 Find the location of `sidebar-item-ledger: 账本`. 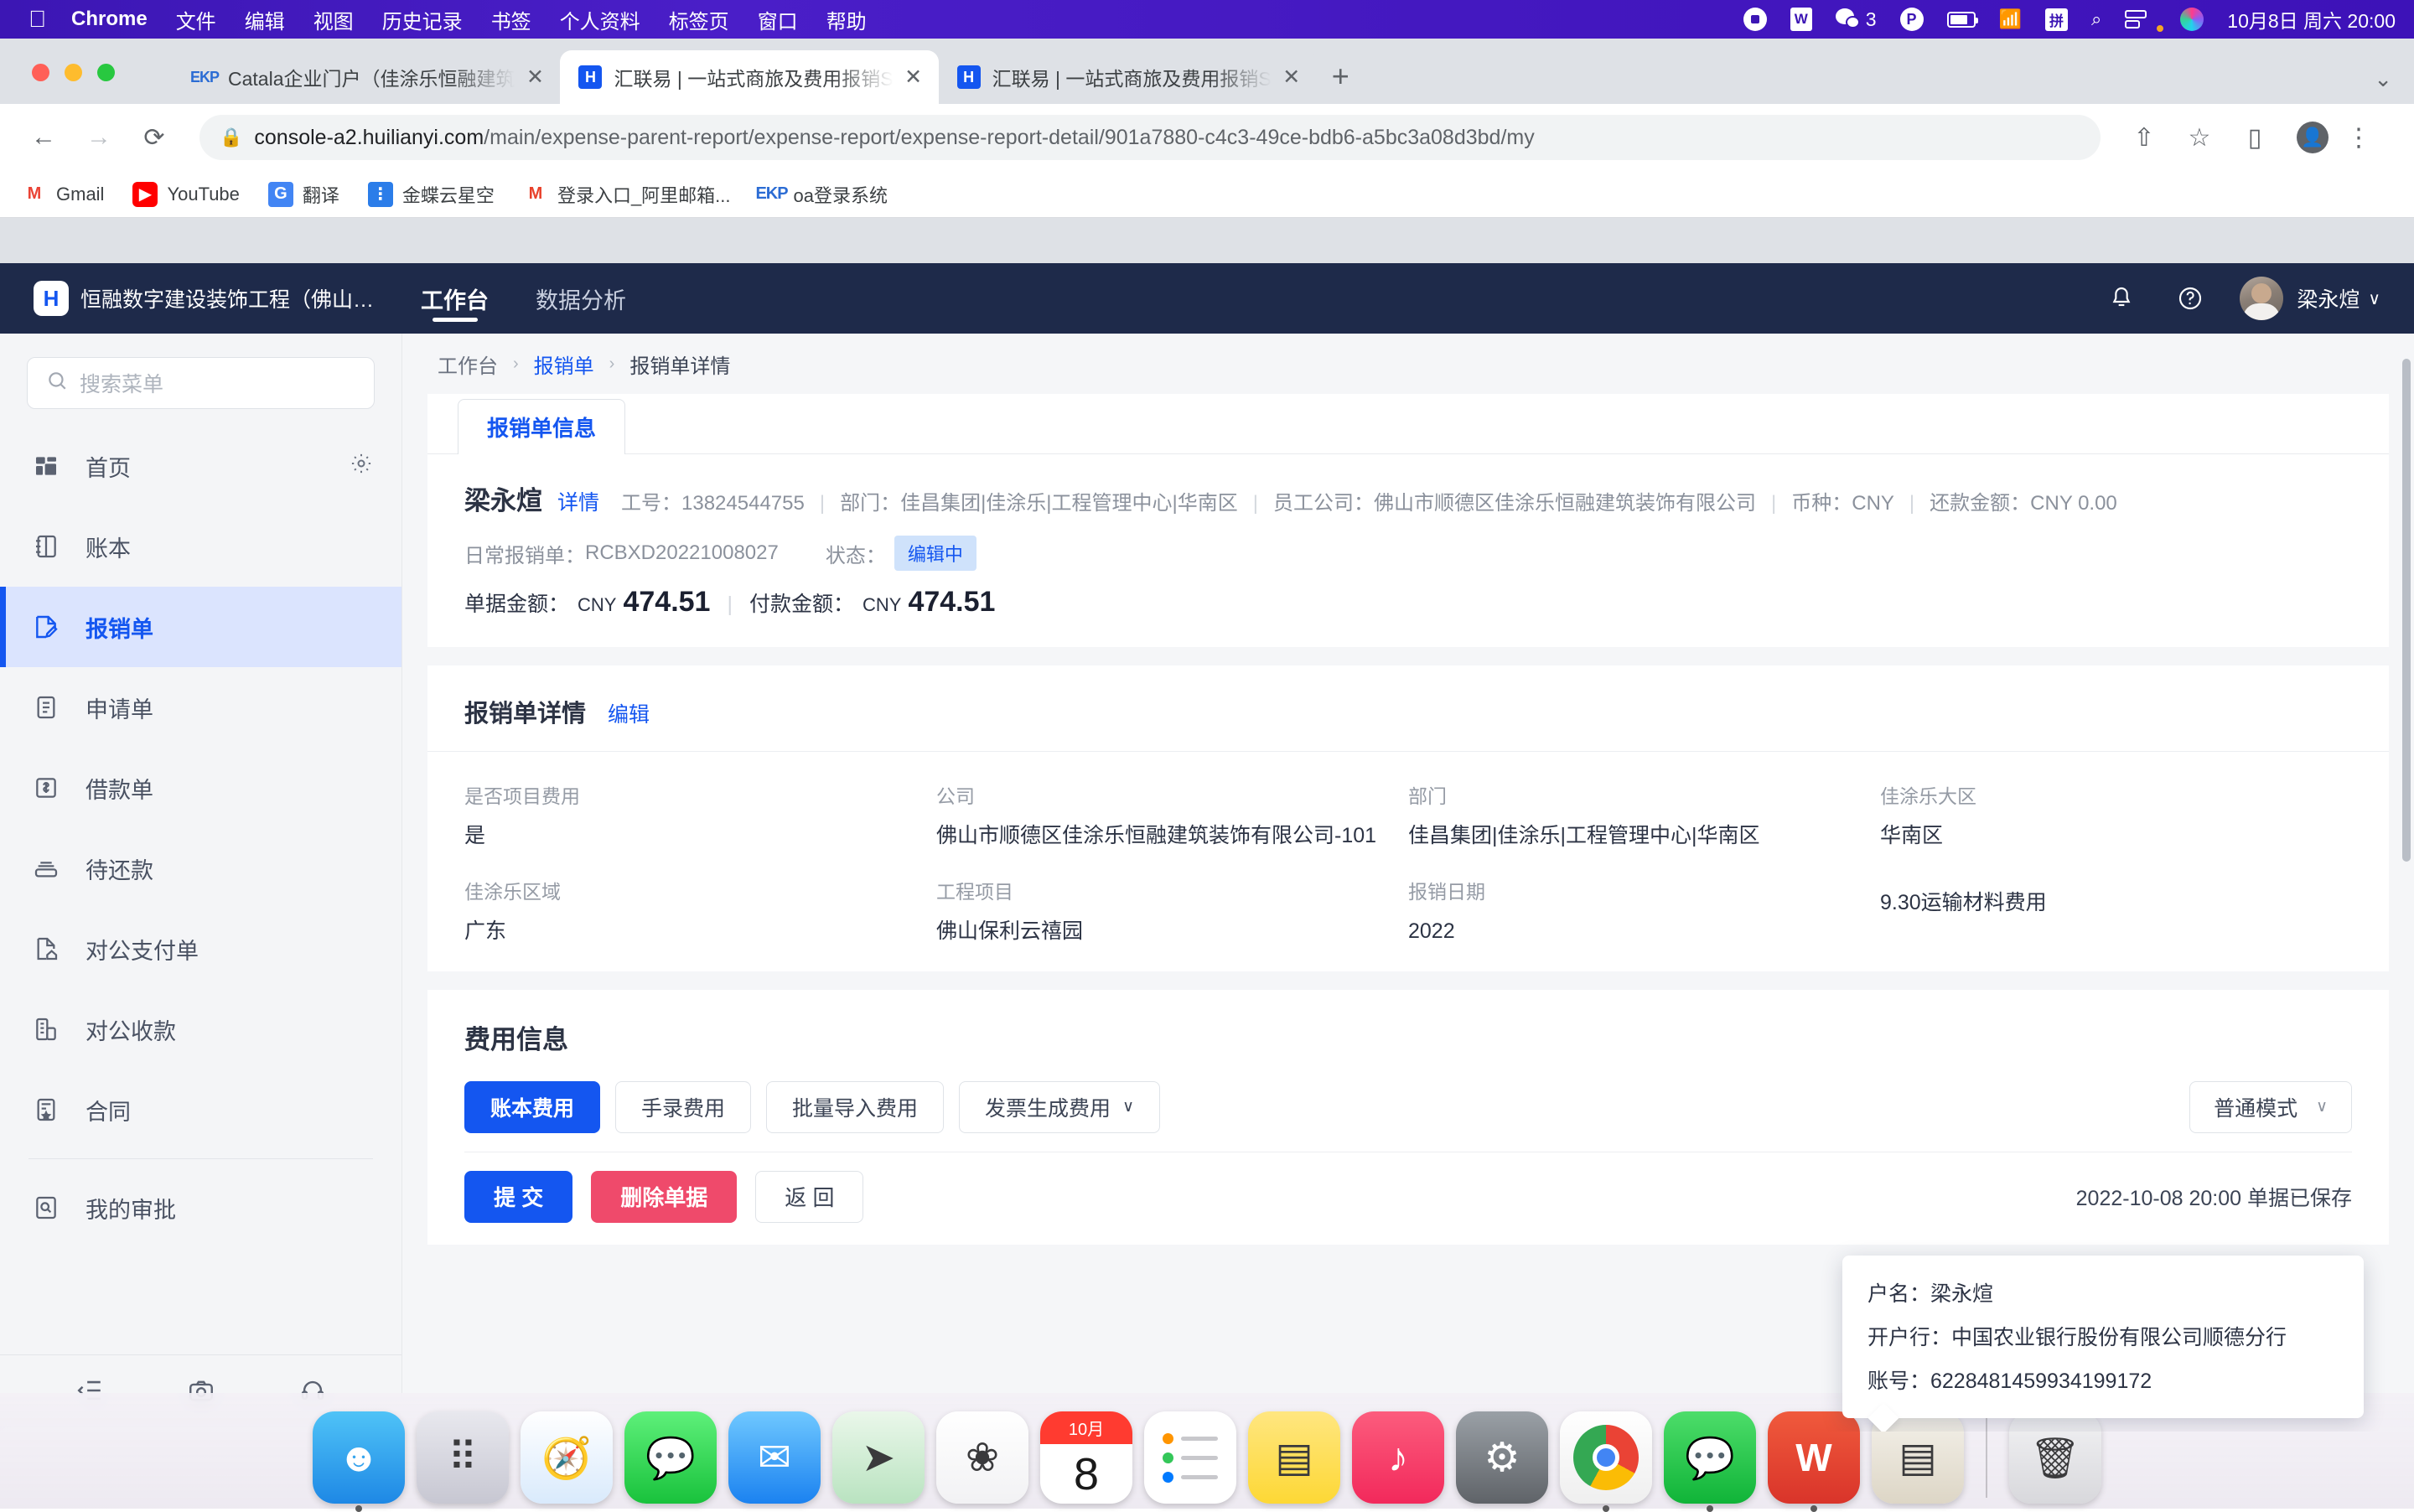

sidebar-item-ledger: 账本 is located at coordinates (201, 546).